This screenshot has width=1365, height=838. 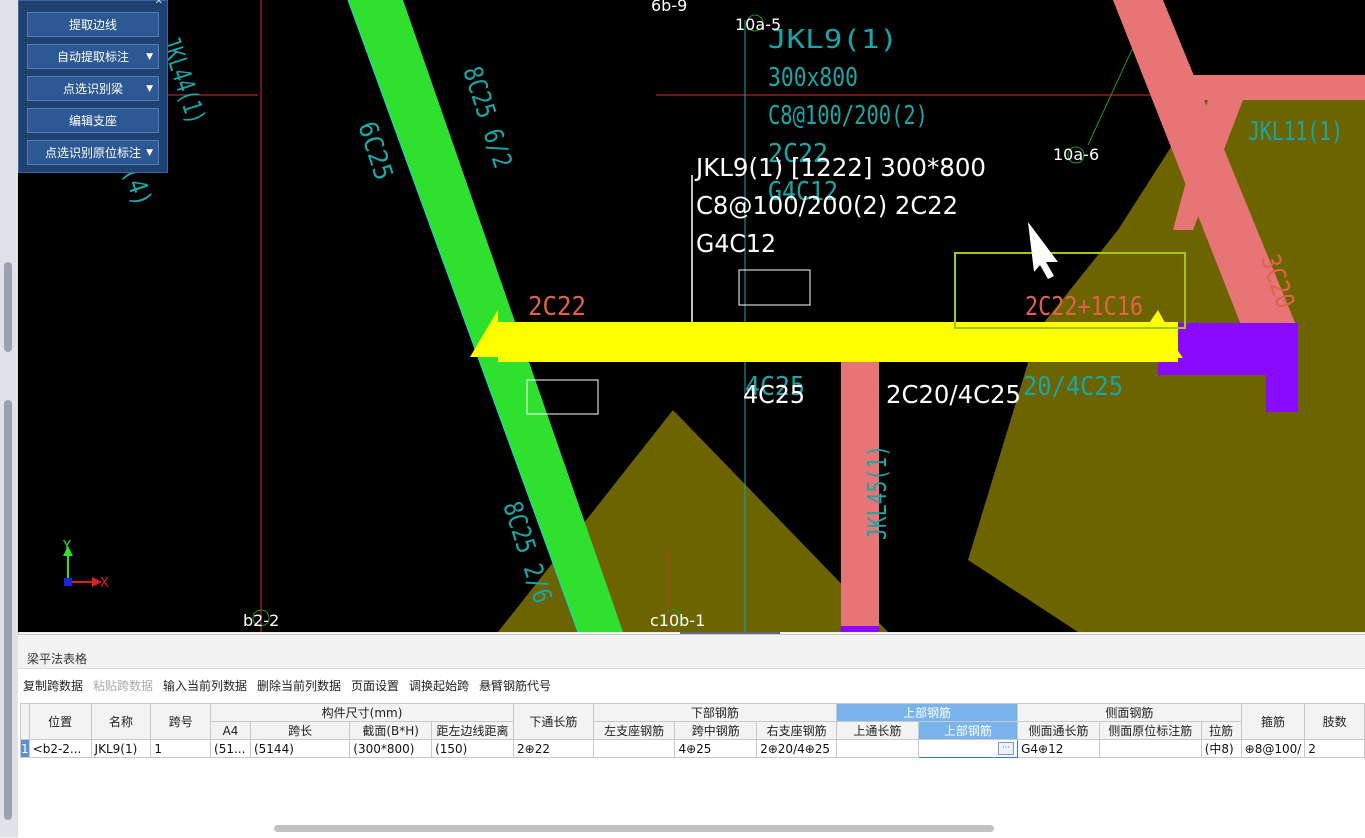 I want to click on axis-label-6b9: 6b-9, so click(x=669, y=7).